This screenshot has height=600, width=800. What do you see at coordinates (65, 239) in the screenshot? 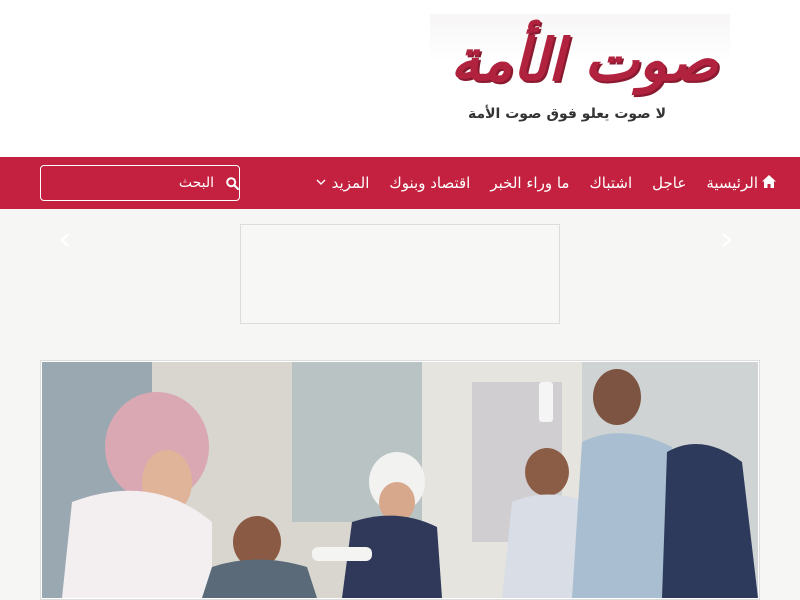
I see `chevron-left-icon: ‹` at bounding box center [65, 239].